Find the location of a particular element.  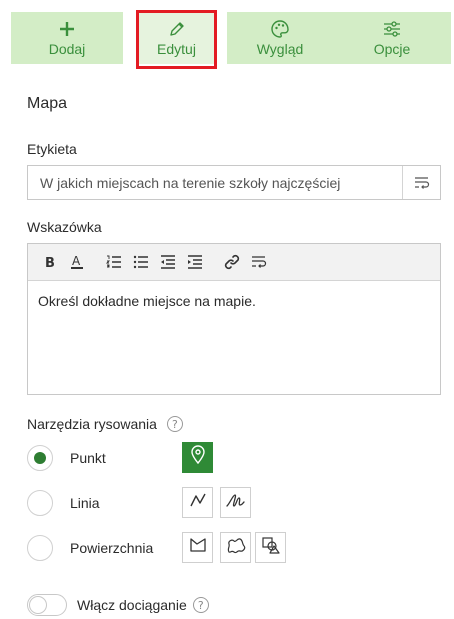

font-color-icon: A is located at coordinates (76, 262).